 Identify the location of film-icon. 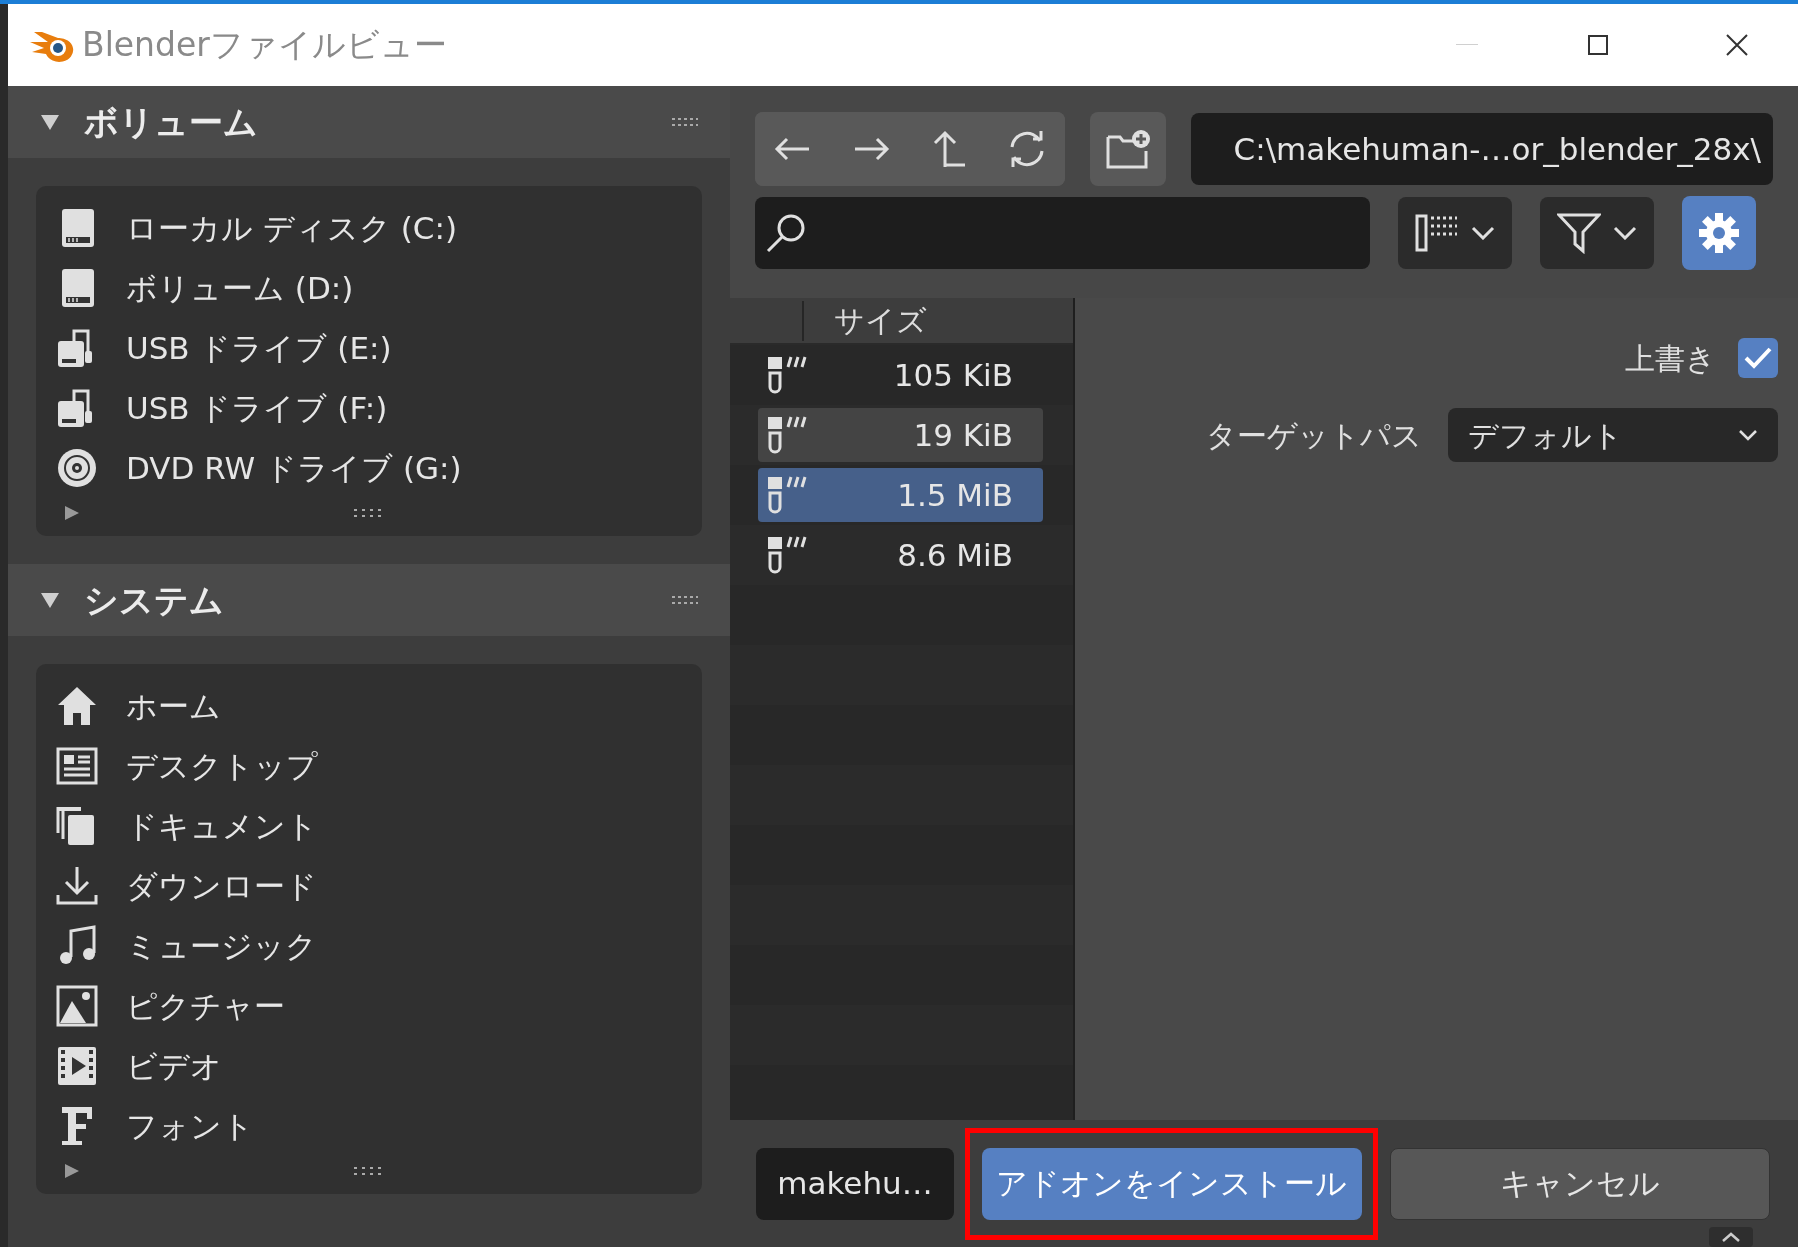
(77, 1066).